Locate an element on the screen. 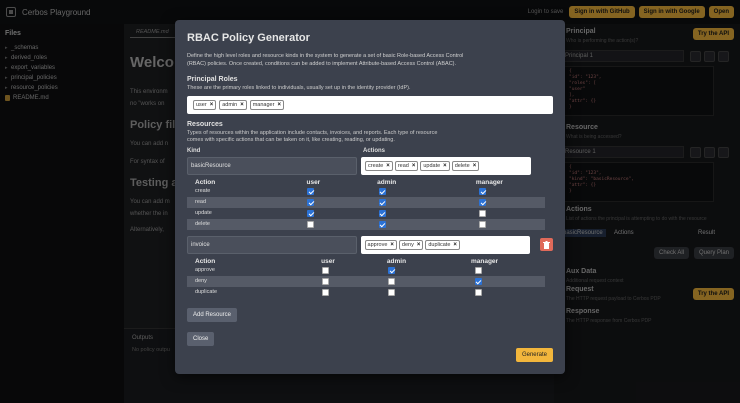 The height and width of the screenshot is (403, 740). role-tag: admin × is located at coordinates (233, 104).